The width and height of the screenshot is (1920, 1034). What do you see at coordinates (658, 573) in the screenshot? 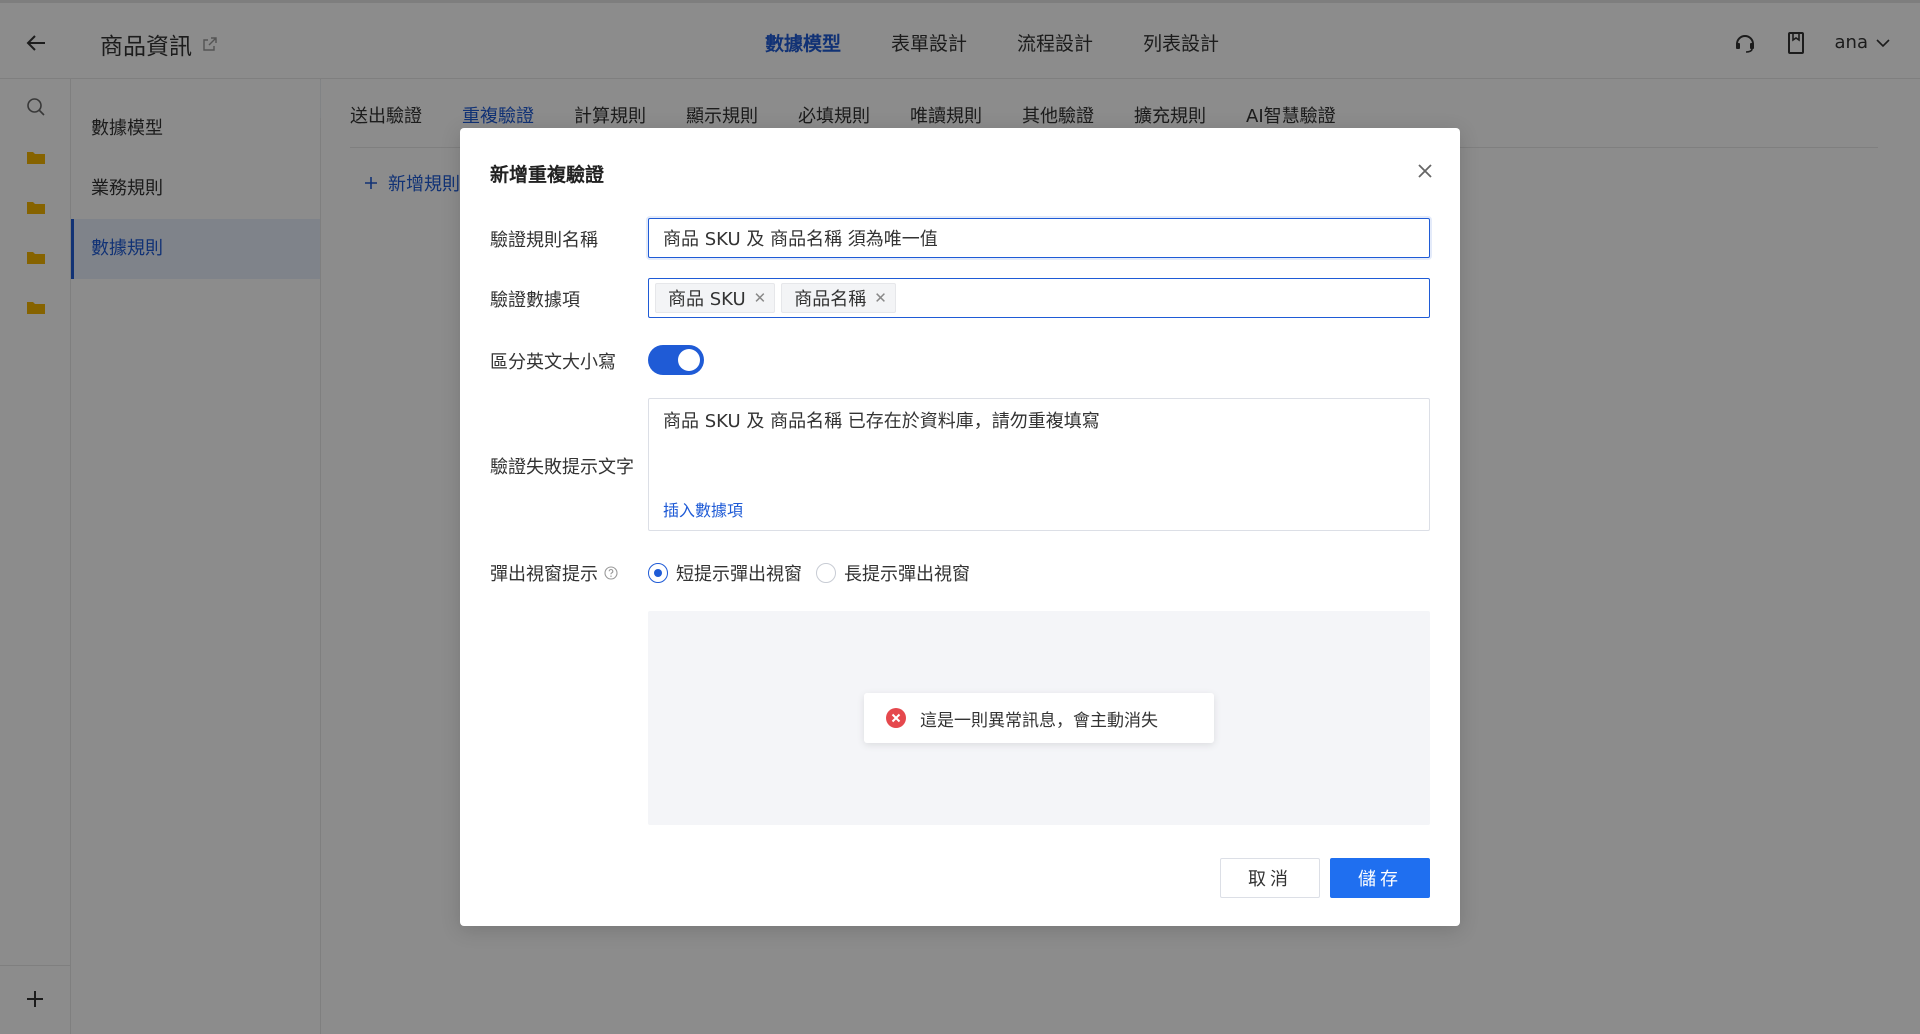
I see `radio-button-checked` at bounding box center [658, 573].